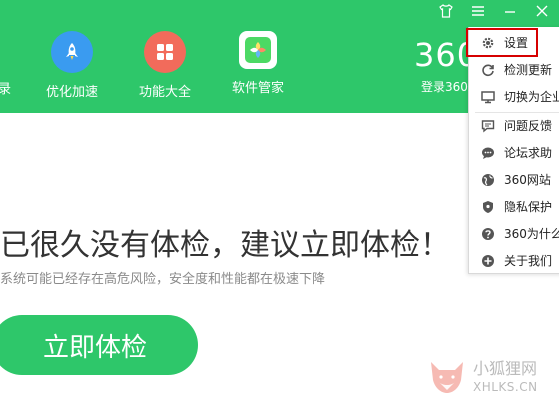 The image size is (559, 404). What do you see at coordinates (446, 13) in the screenshot?
I see `shirt-icon` at bounding box center [446, 13].